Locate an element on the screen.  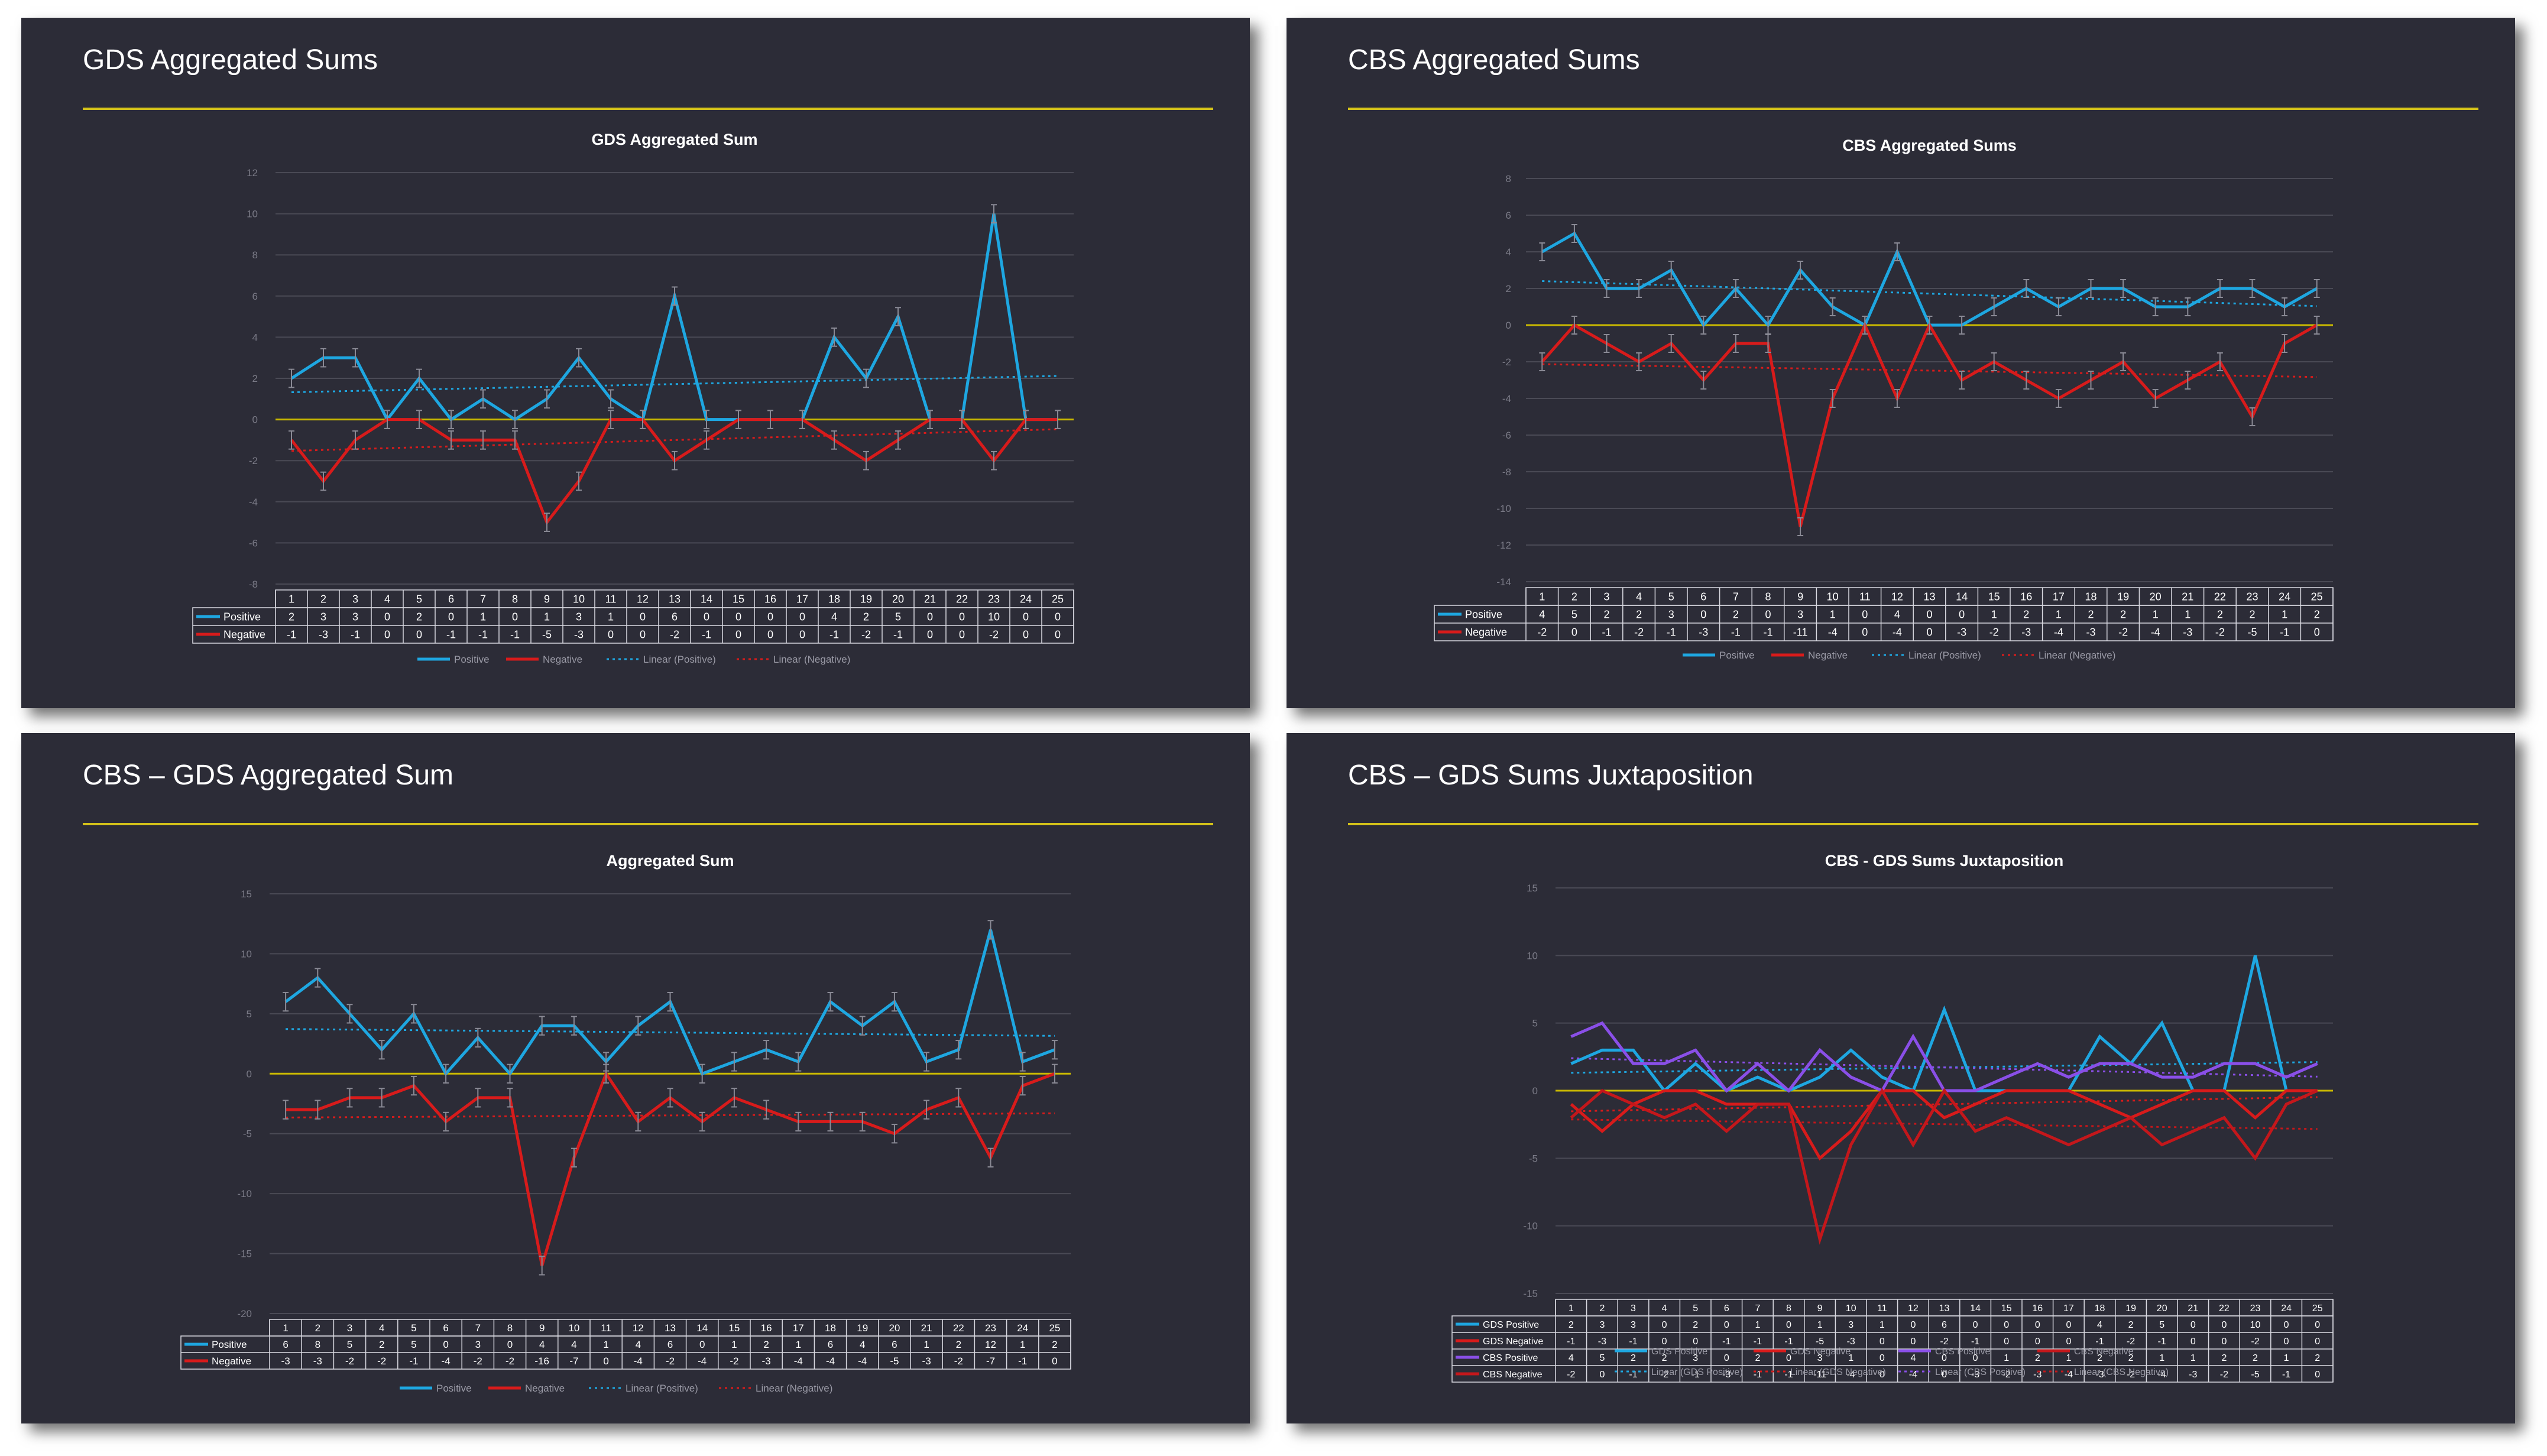
x-category-label: 16 is located at coordinates (766, 1328).